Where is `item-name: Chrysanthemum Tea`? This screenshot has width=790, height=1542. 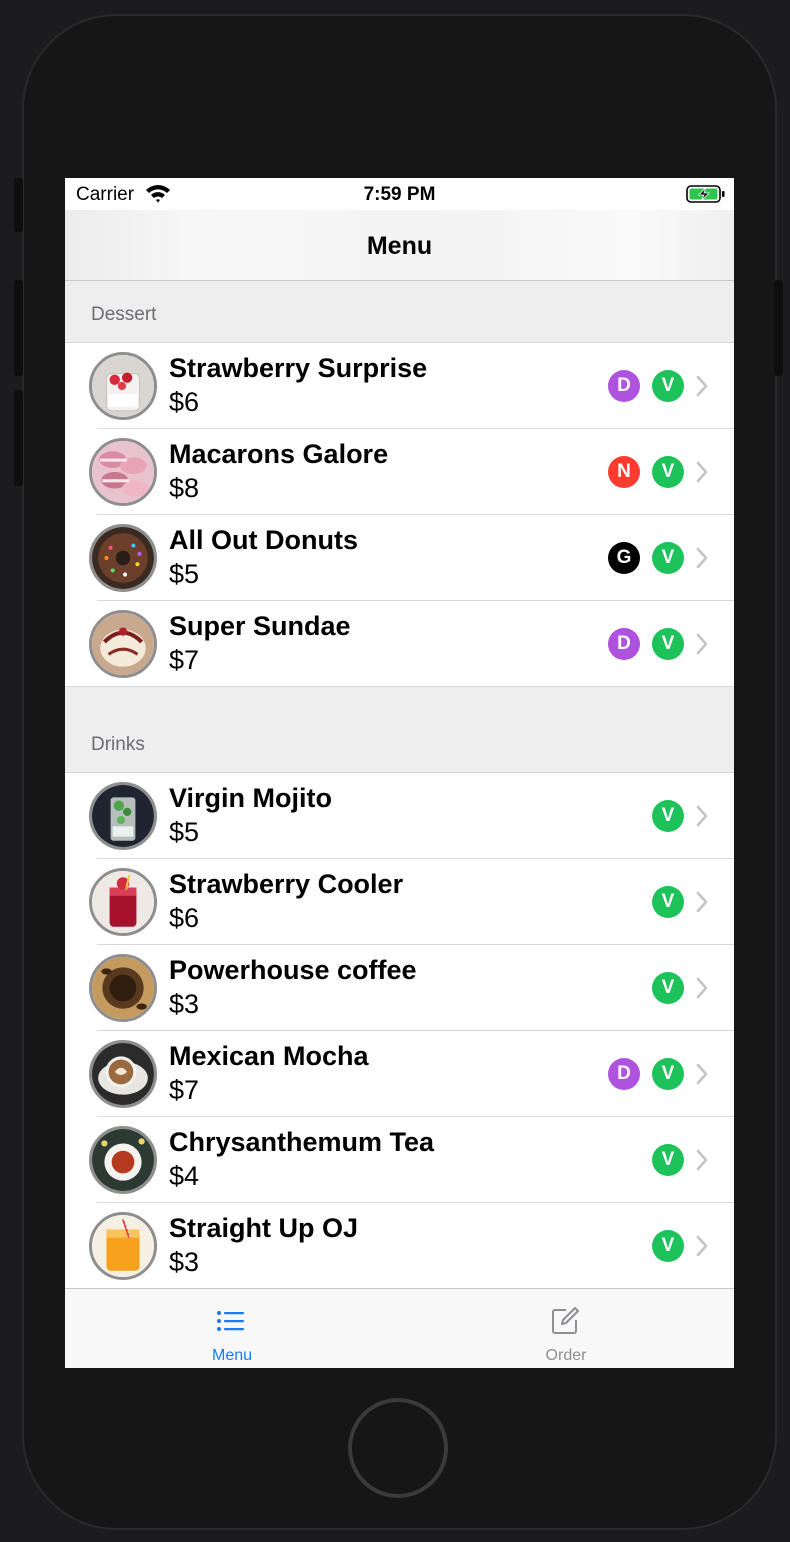 item-name: Chrysanthemum Tea is located at coordinates (302, 1142).